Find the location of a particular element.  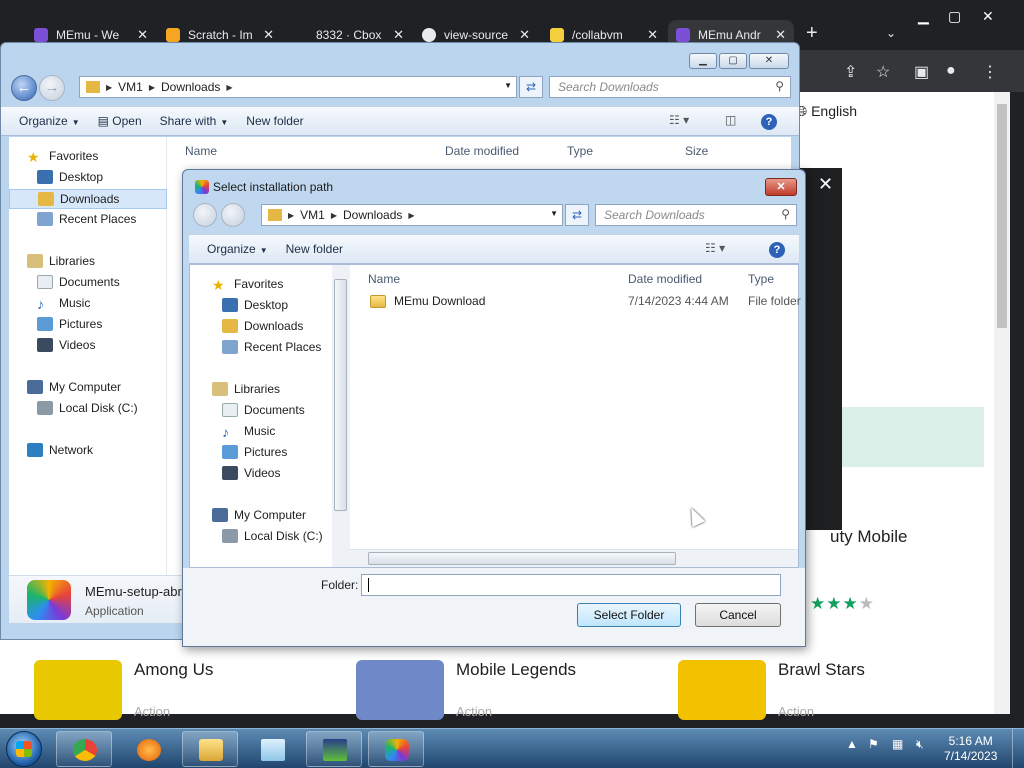

share-with-button: Share with ▼ is located at coordinates (194, 121).